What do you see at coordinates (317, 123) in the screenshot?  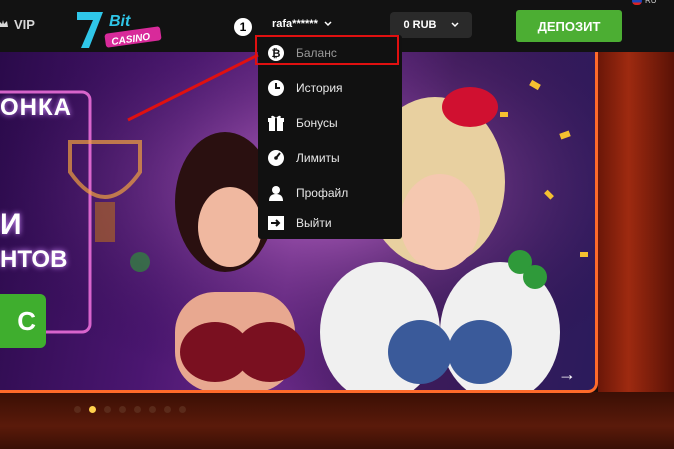 I see `menu-item-label: Бонусы` at bounding box center [317, 123].